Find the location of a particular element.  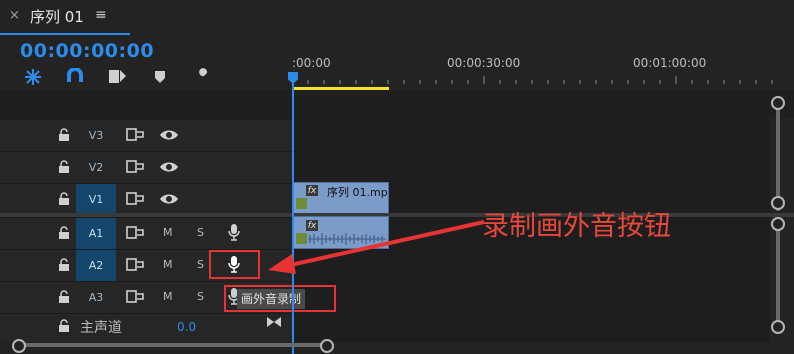

track-header-v3 is located at coordinates (146, 135).